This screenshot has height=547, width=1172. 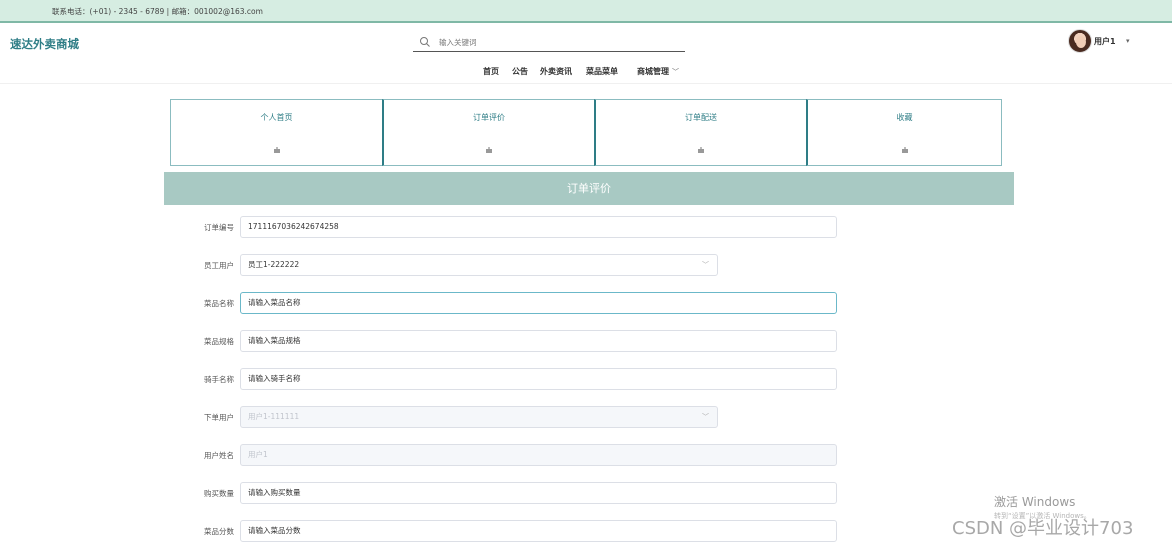 I want to click on site-brand: 速达外卖商城, so click(x=44, y=44).